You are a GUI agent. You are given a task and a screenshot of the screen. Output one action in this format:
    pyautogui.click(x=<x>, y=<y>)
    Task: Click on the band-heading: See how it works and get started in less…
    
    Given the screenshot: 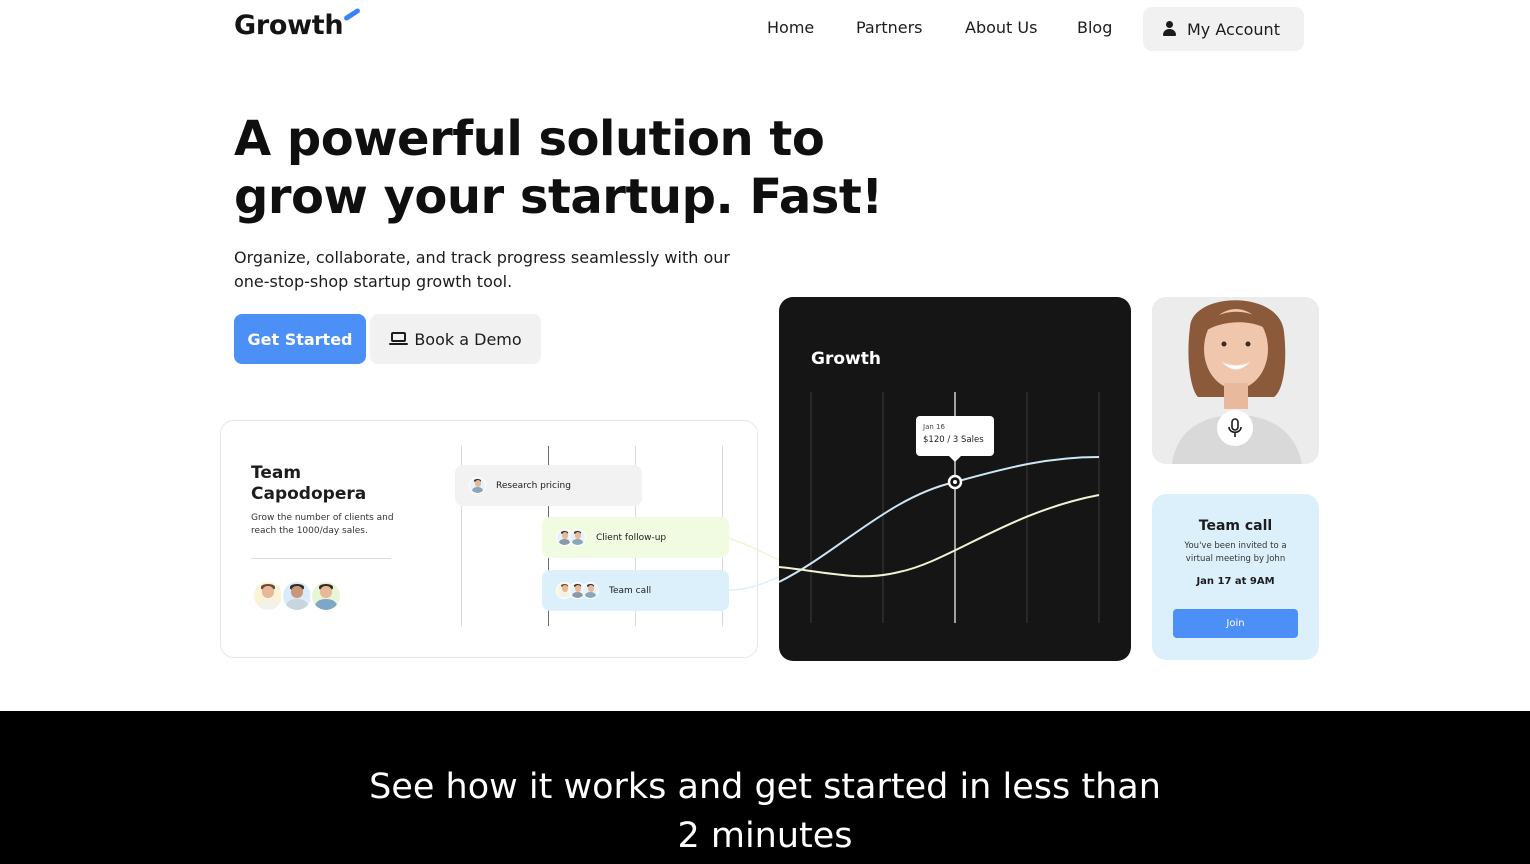 What is the action you would take?
    pyautogui.click(x=765, y=811)
    